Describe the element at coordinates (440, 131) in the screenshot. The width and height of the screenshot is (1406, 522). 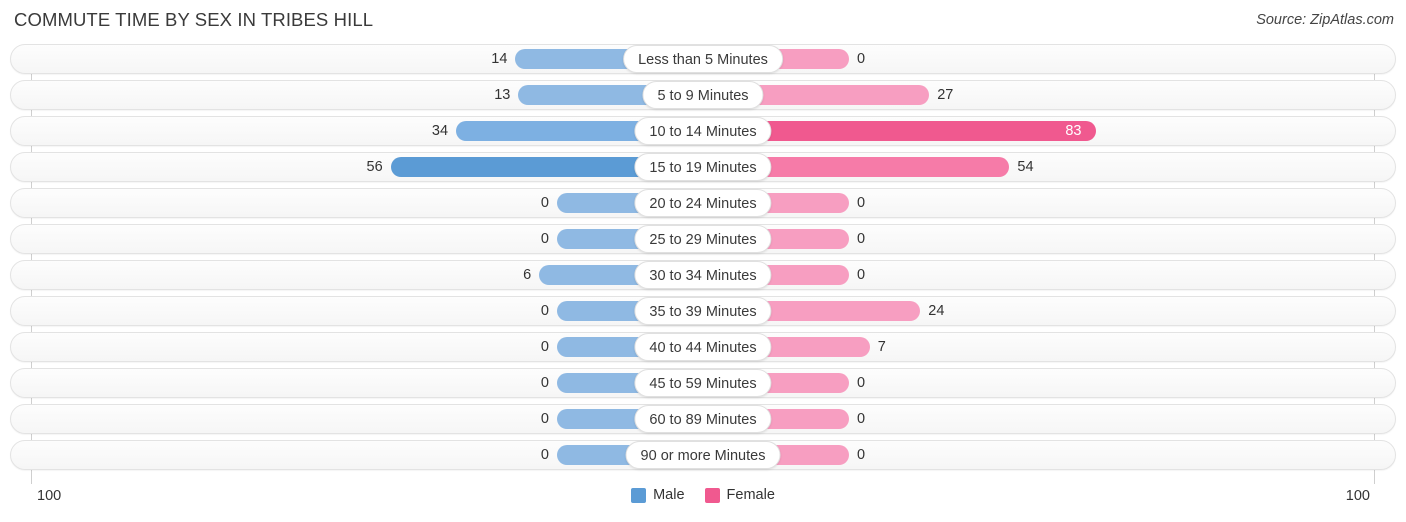
I see `value-label-male: 34` at that location.